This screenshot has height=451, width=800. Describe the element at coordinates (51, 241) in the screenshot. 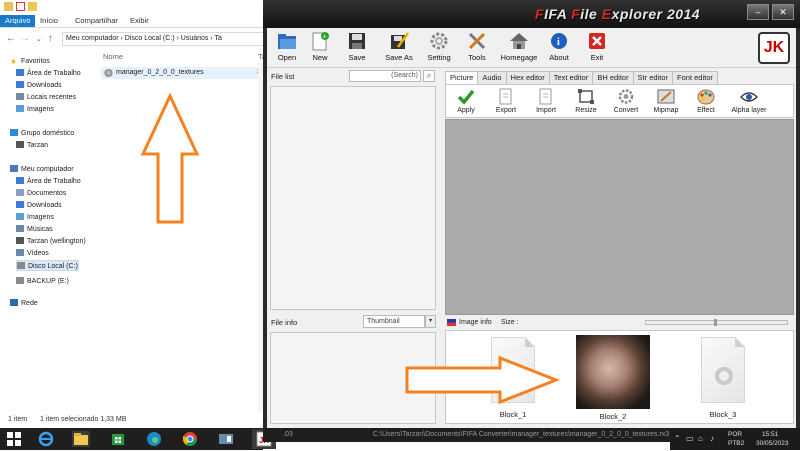

I see `nav-item: Tarzan (wellington)` at that location.